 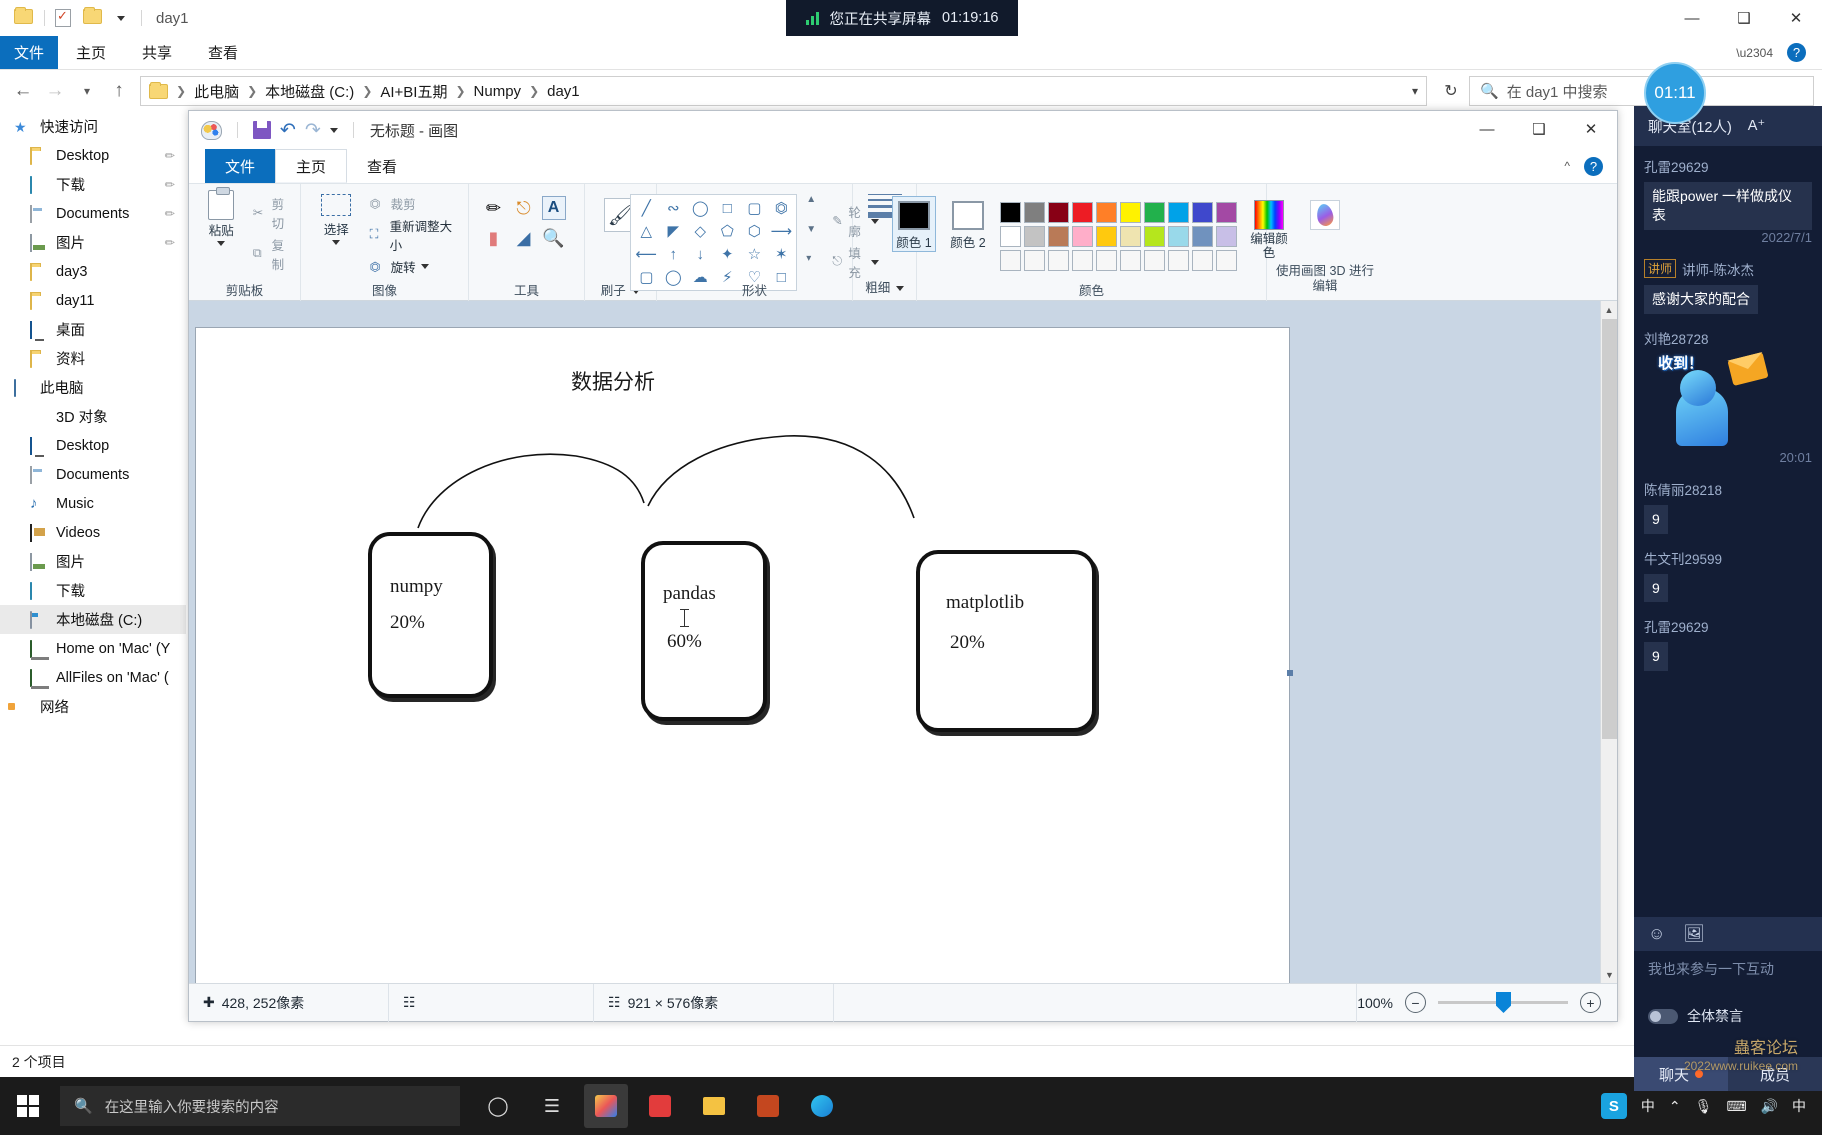 What do you see at coordinates (93, 648) in the screenshot?
I see `sidebar-item-home-on-'mac'-(y: Home on 'Mac' (Y` at bounding box center [93, 648].